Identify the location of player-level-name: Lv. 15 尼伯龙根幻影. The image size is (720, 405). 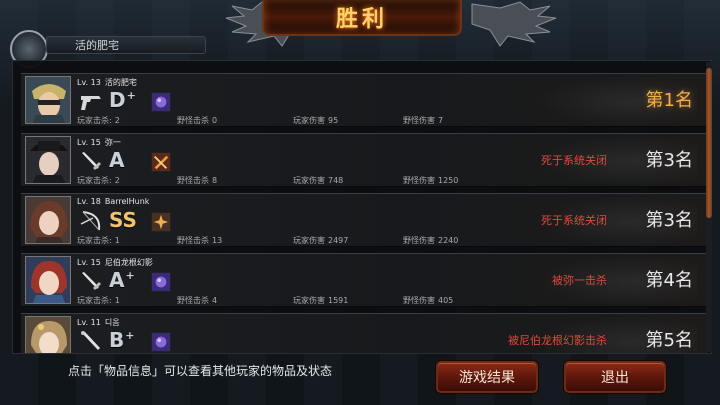
(117, 262).